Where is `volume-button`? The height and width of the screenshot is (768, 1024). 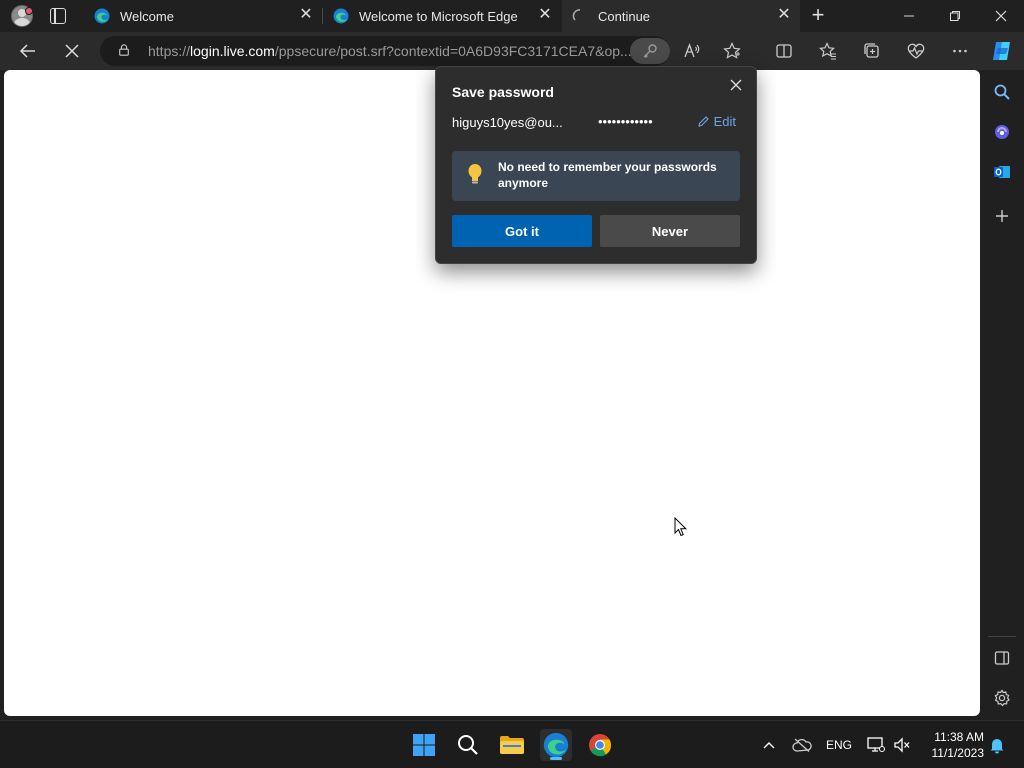 volume-button is located at coordinates (902, 745).